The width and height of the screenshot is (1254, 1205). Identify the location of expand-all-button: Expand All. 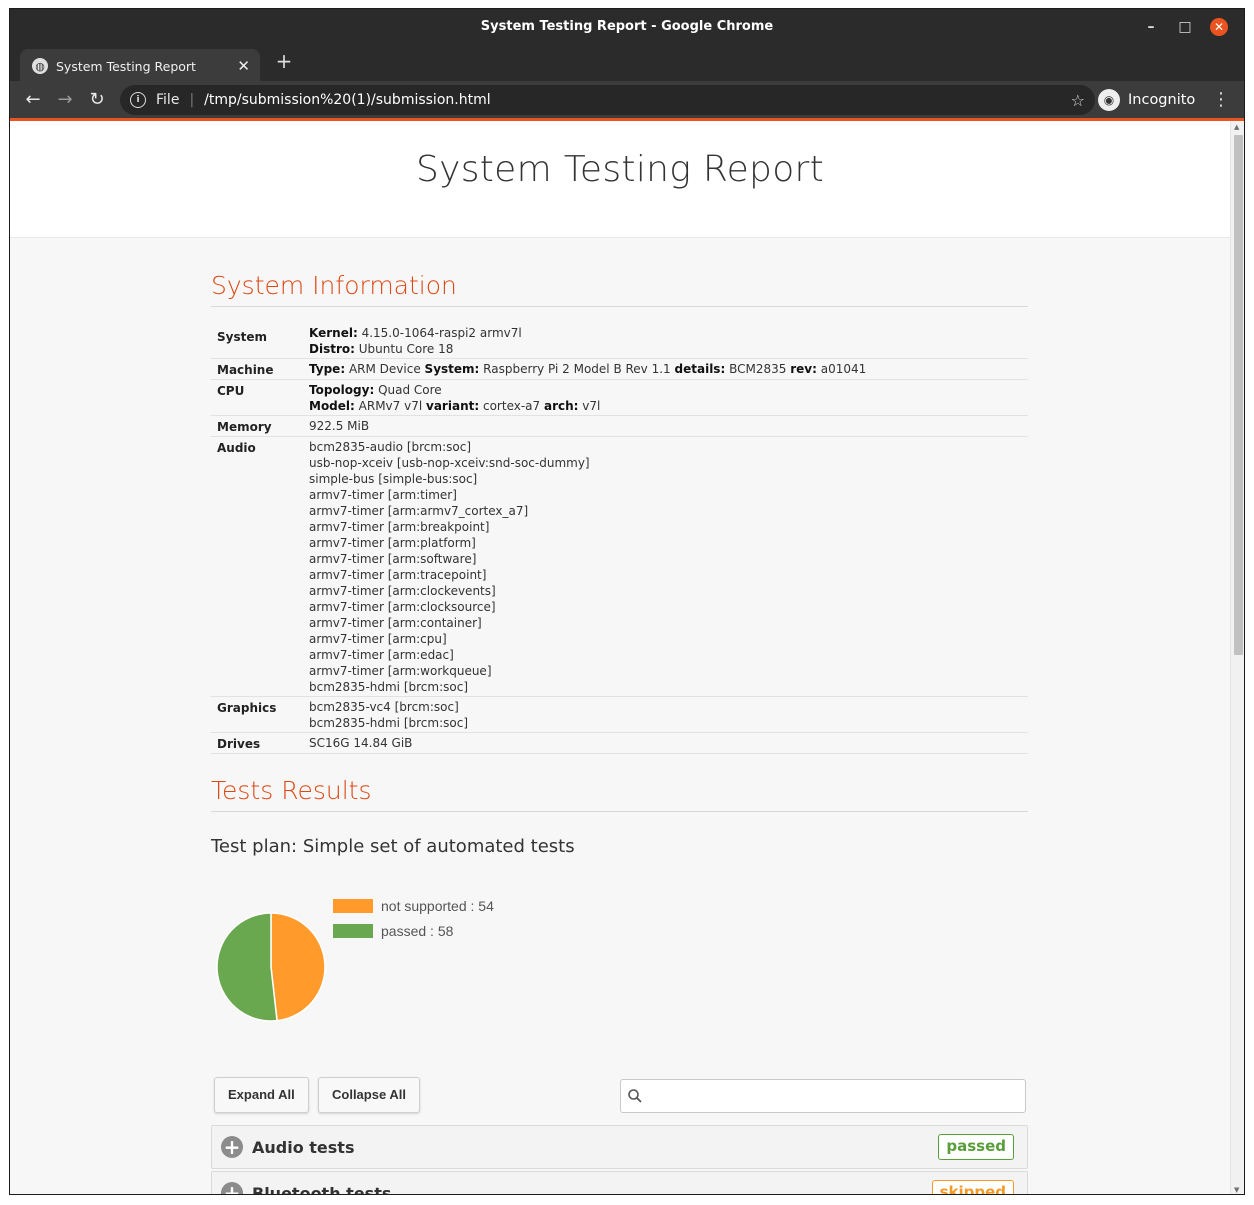
(261, 1095).